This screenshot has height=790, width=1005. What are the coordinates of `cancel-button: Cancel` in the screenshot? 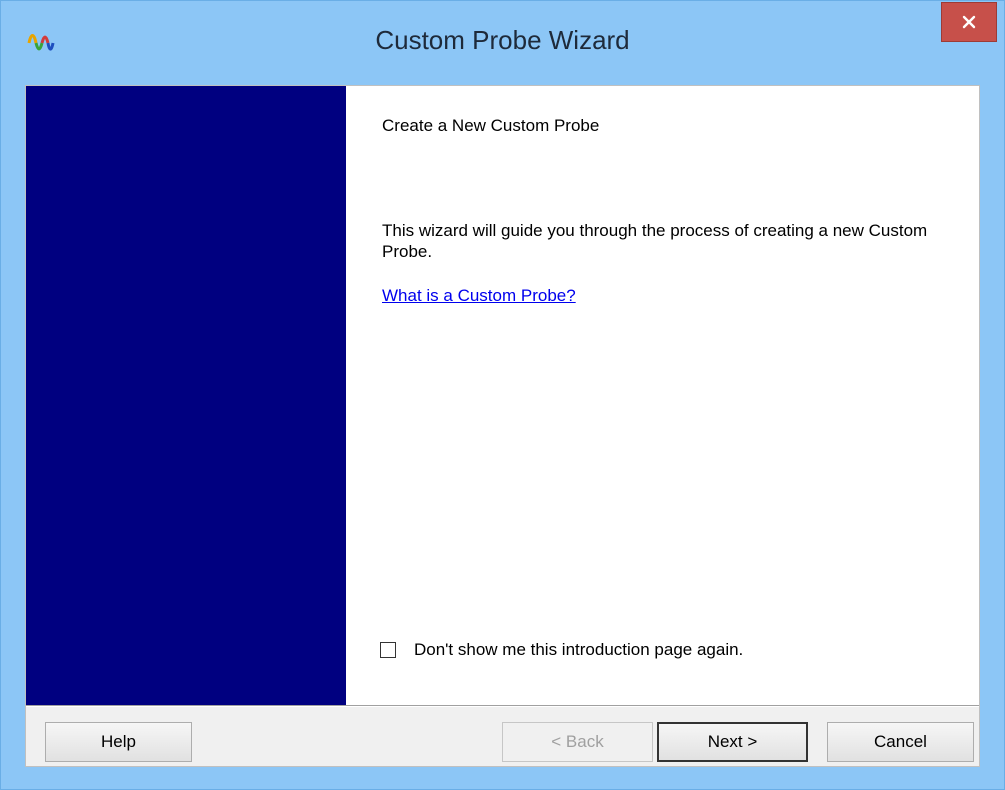 It's located at (900, 742).